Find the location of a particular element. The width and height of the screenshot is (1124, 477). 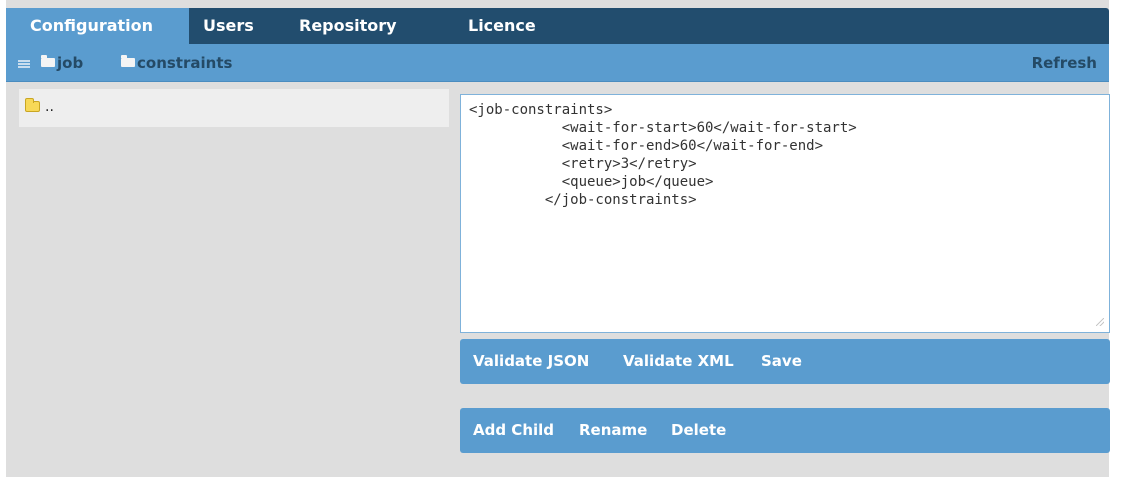

breadcrumb-item-job: job is located at coordinates (62, 63).